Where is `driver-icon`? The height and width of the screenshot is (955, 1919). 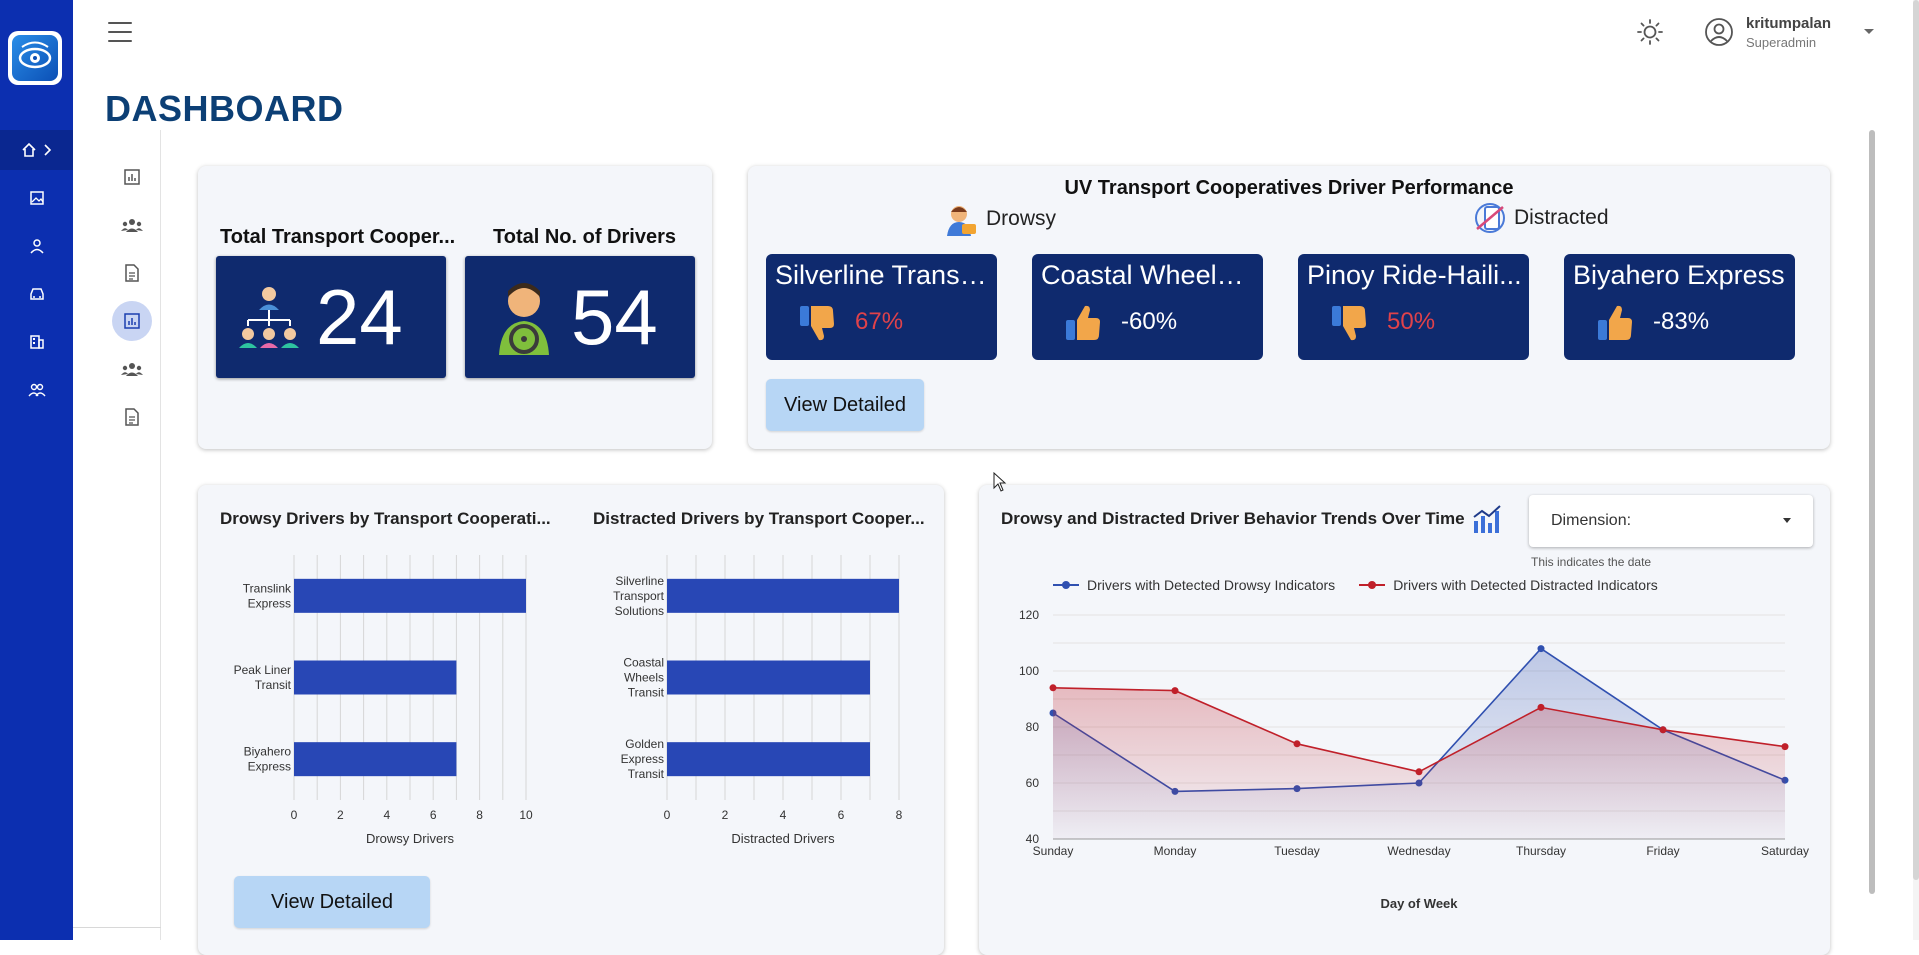
driver-icon is located at coordinates (524, 319).